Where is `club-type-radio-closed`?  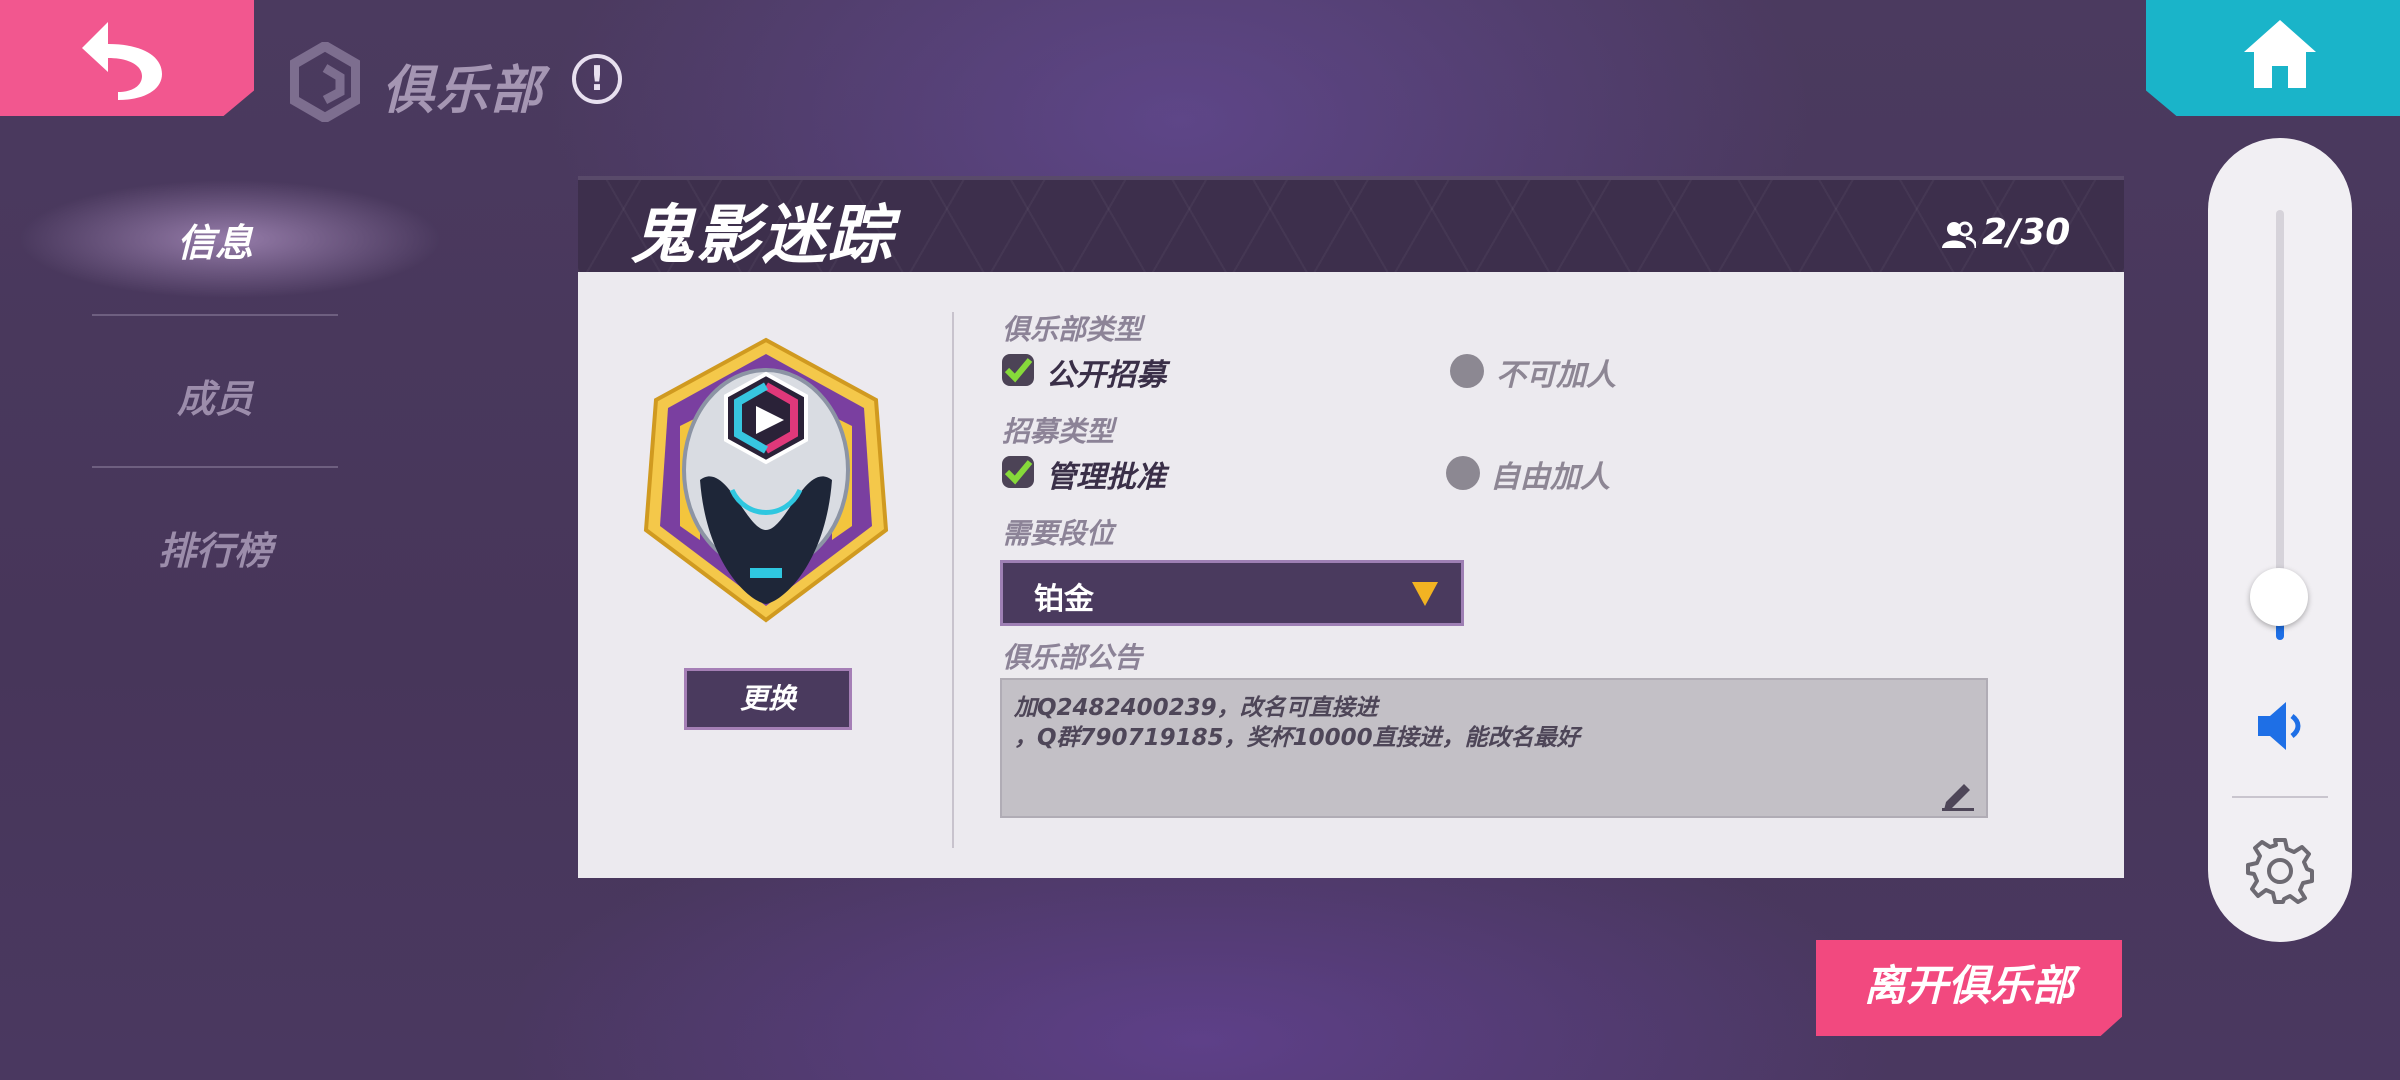
club-type-radio-closed is located at coordinates (1467, 371).